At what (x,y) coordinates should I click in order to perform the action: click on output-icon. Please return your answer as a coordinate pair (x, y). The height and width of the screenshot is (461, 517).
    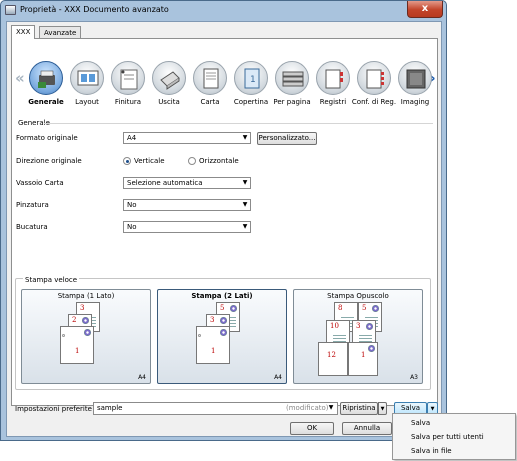
    Looking at the image, I should click on (169, 78).